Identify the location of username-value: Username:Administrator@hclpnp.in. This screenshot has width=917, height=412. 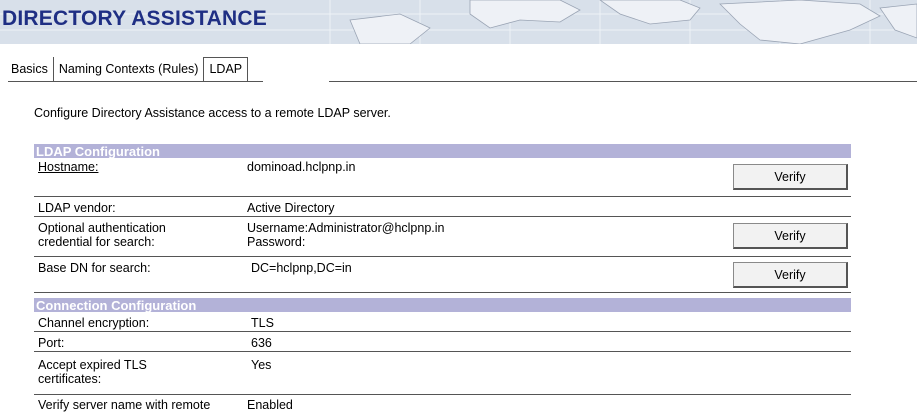
(346, 228).